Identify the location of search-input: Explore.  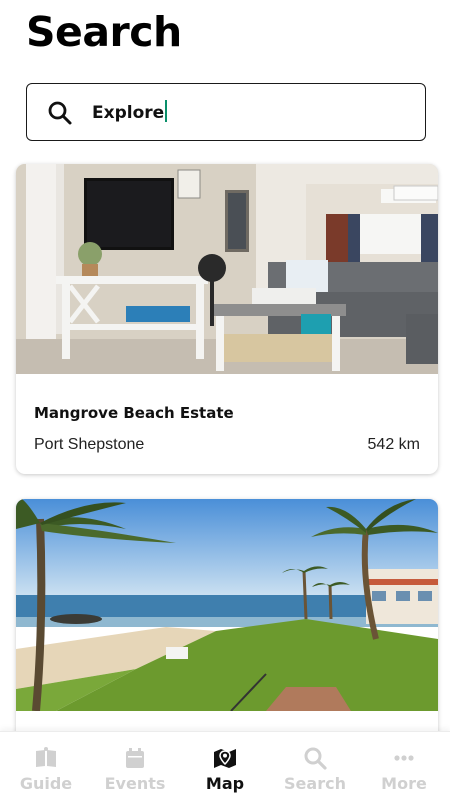
(130, 111).